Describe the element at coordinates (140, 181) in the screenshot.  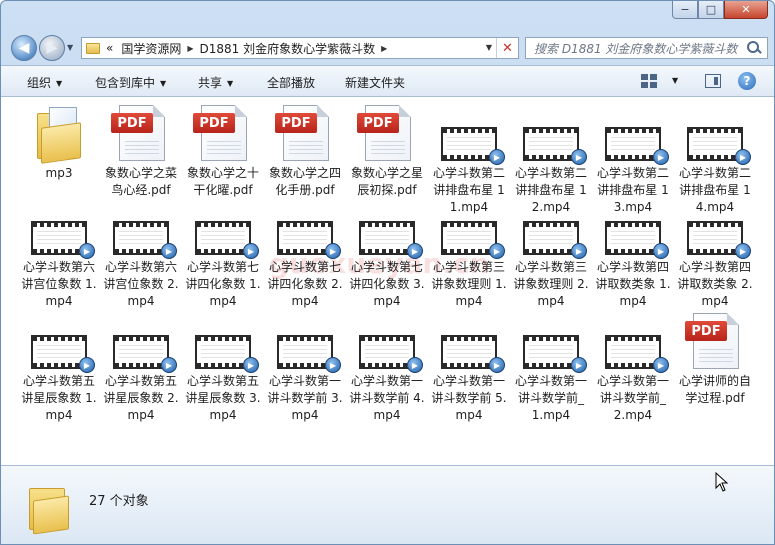
I see `file-name-label: 象数心学之菜鸟心经.pdf` at that location.